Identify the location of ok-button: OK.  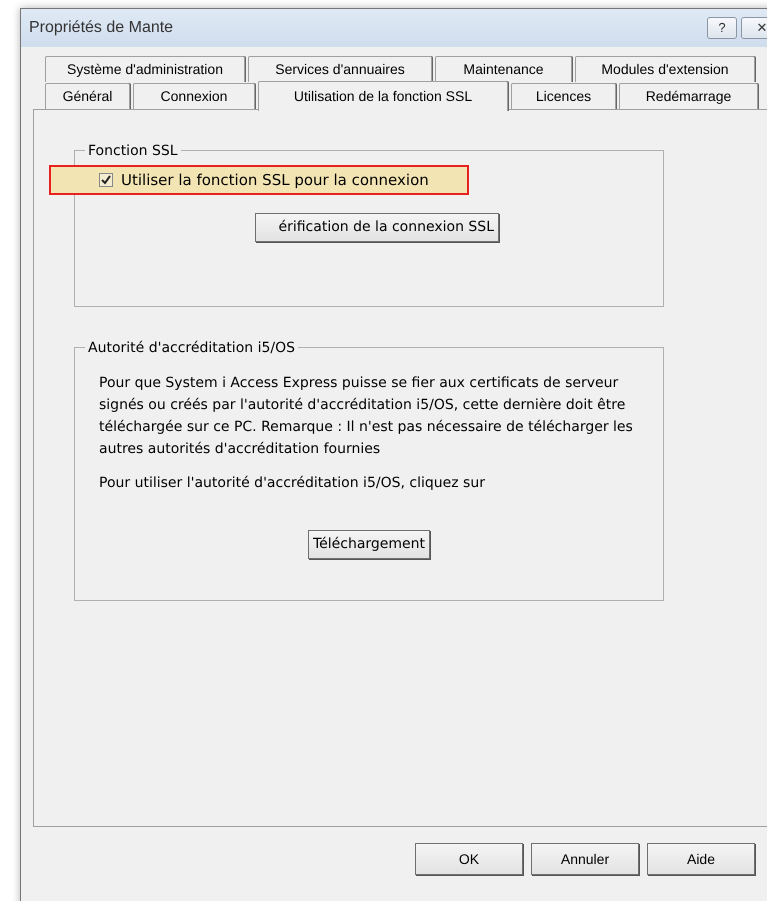
(469, 859).